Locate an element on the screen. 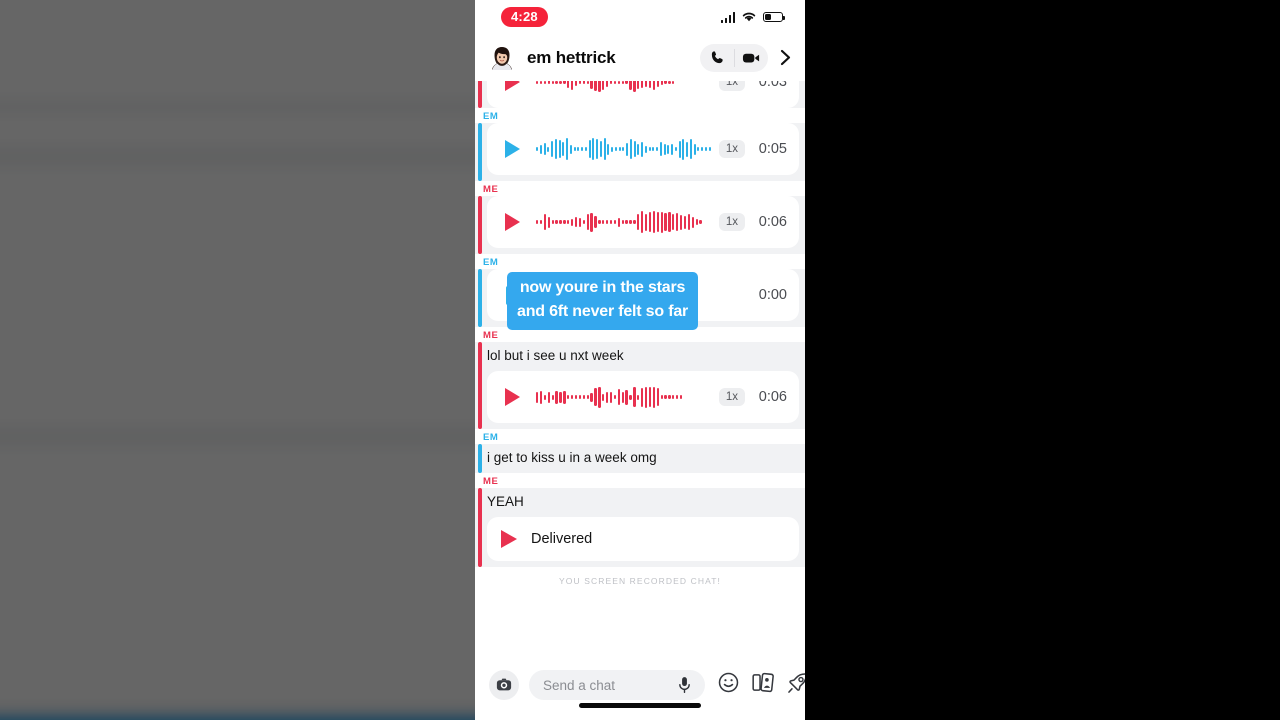 Image resolution: width=1280 pixels, height=720 pixels. camera-button is located at coordinates (504, 685).